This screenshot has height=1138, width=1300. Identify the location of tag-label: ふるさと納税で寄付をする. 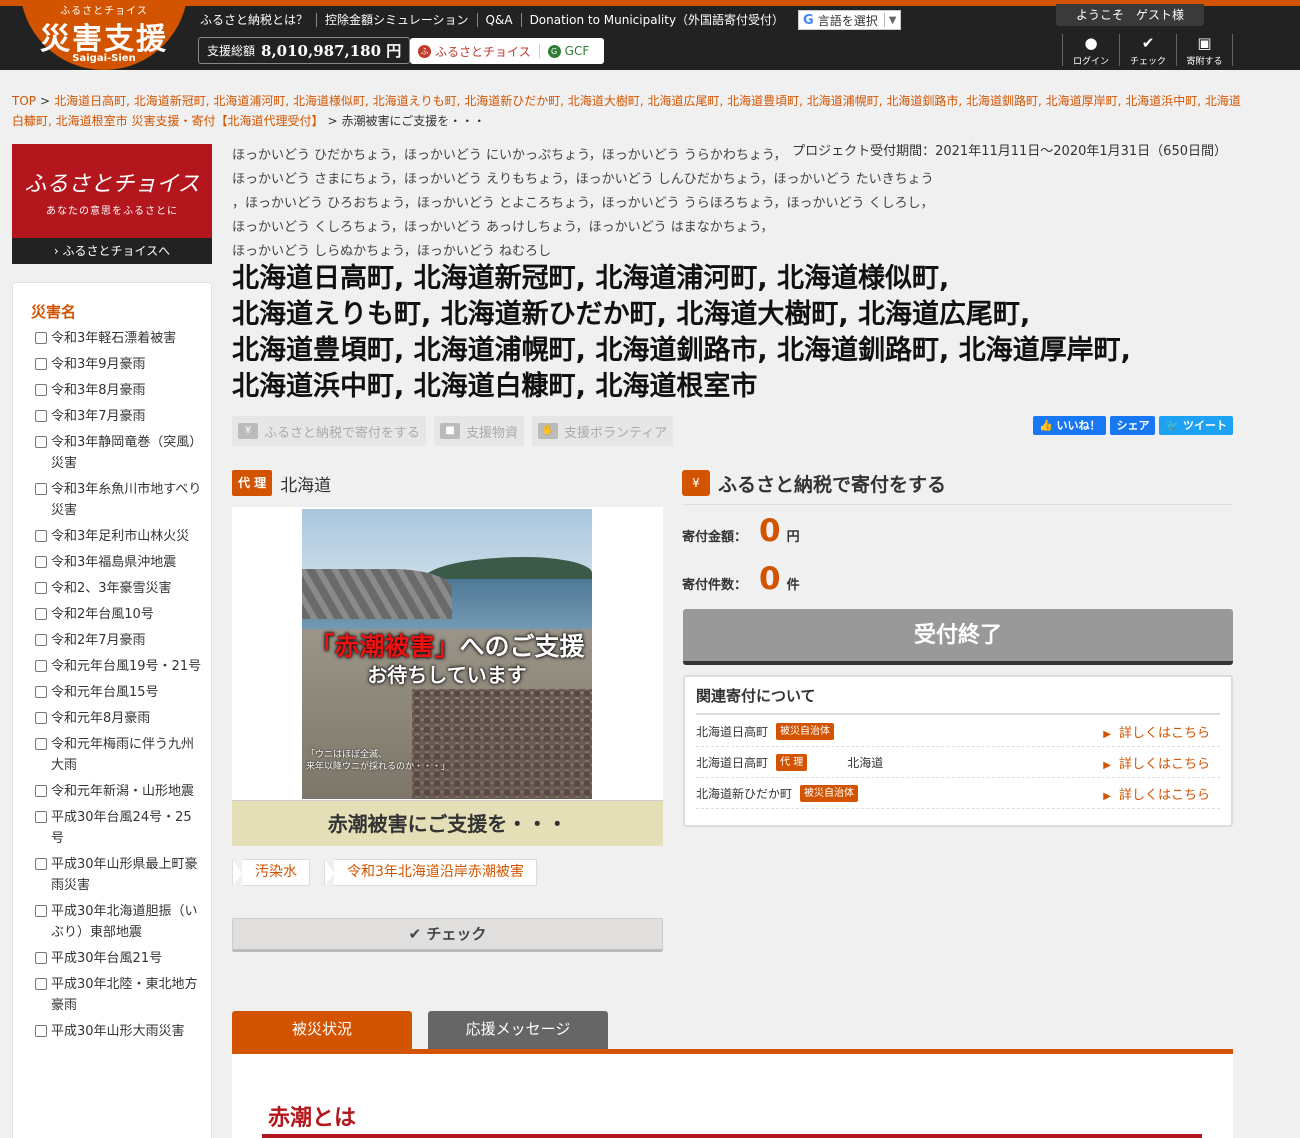
(342, 433).